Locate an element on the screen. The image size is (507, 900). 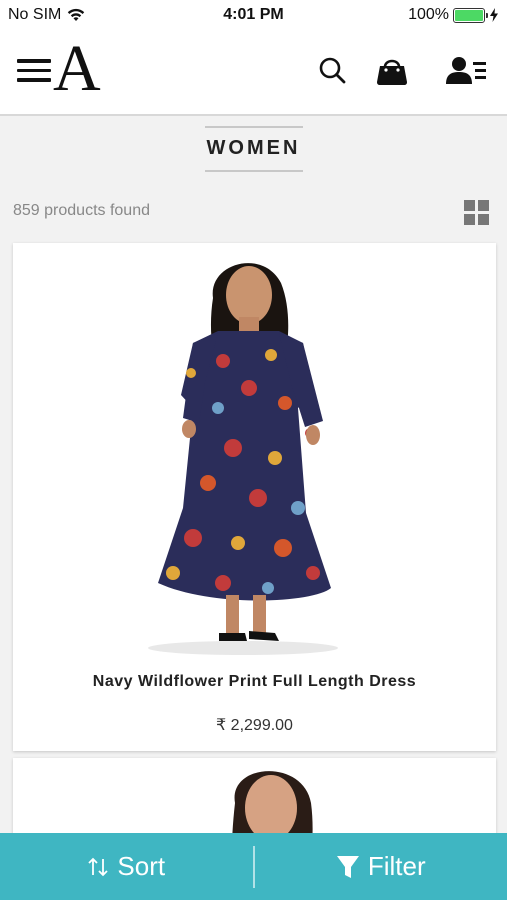
sort-filter-bar: Sort Filter is located at coordinates (253, 866).